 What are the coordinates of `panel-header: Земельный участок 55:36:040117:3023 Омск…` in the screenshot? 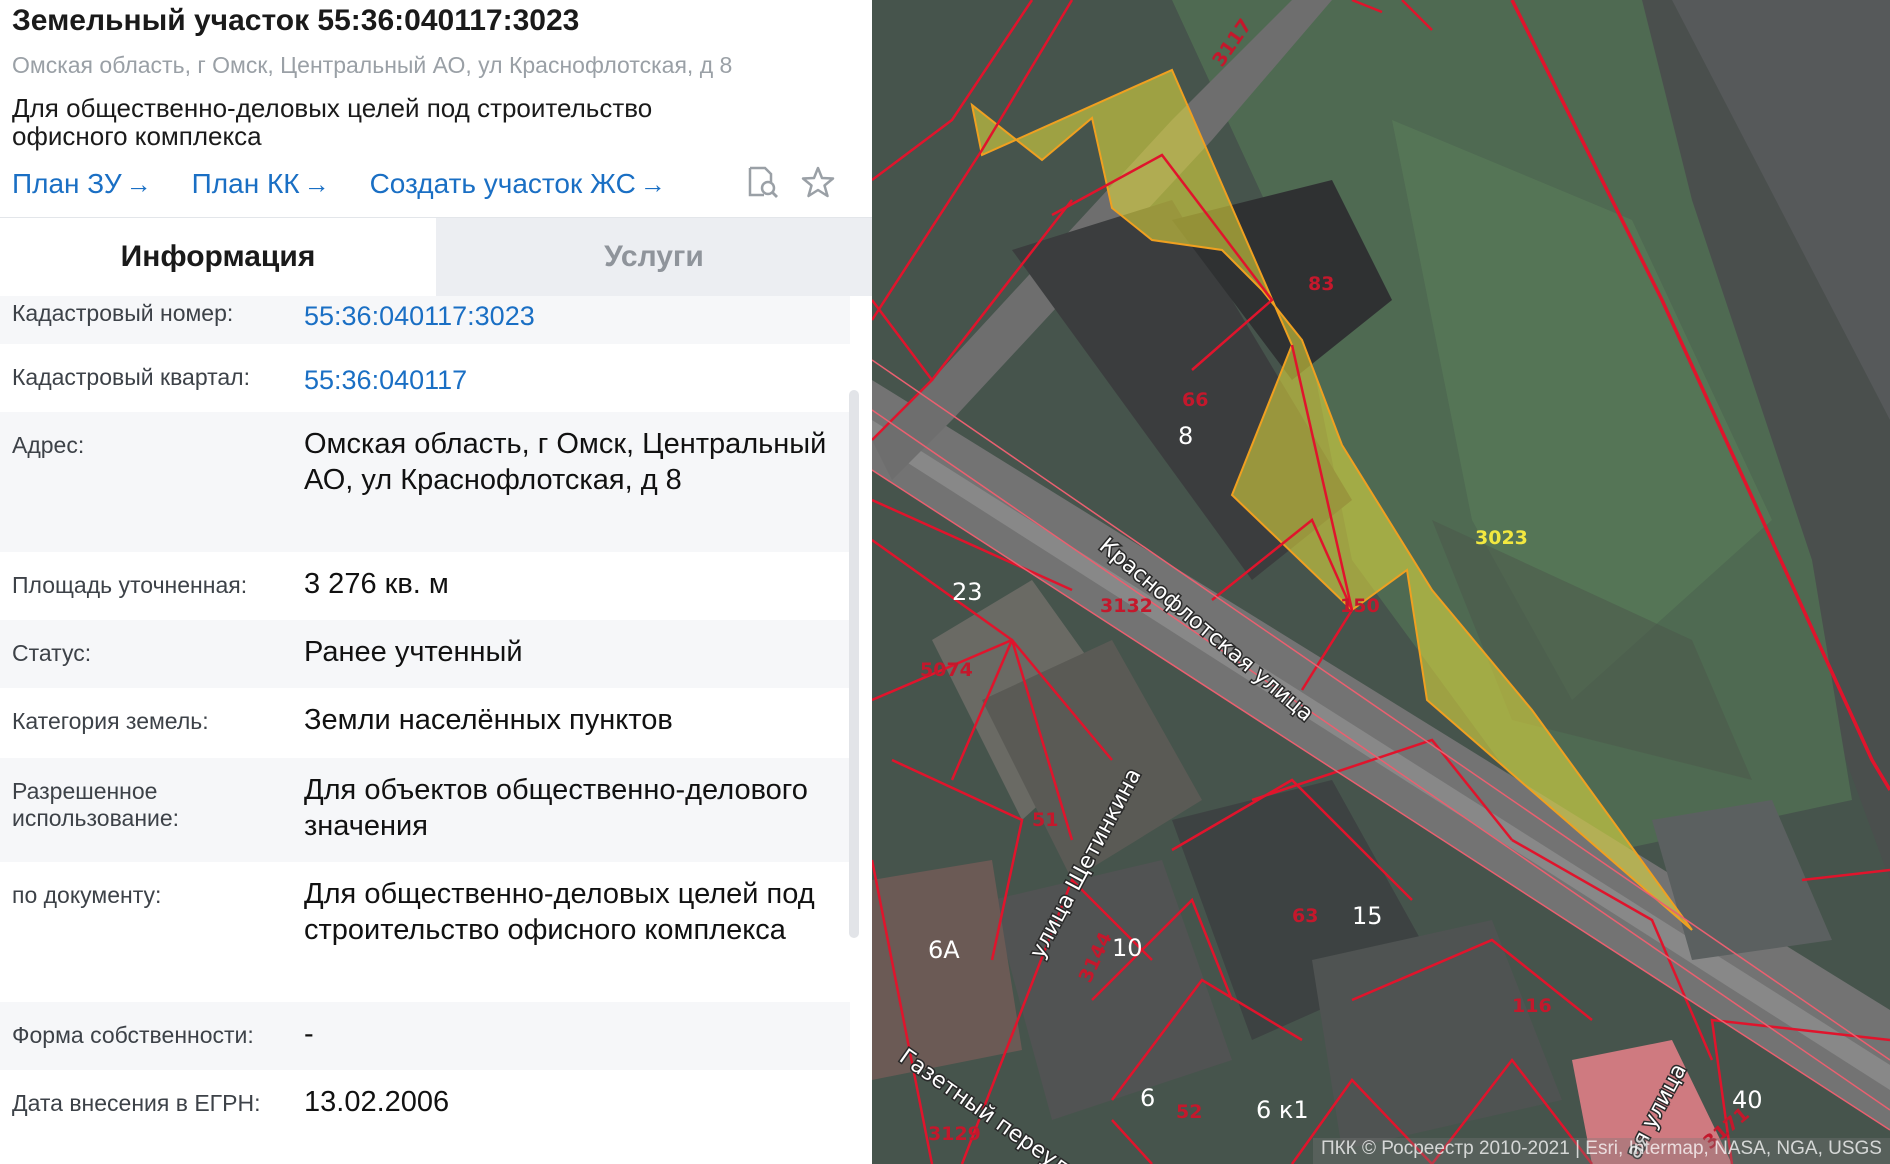 It's located at (436, 109).